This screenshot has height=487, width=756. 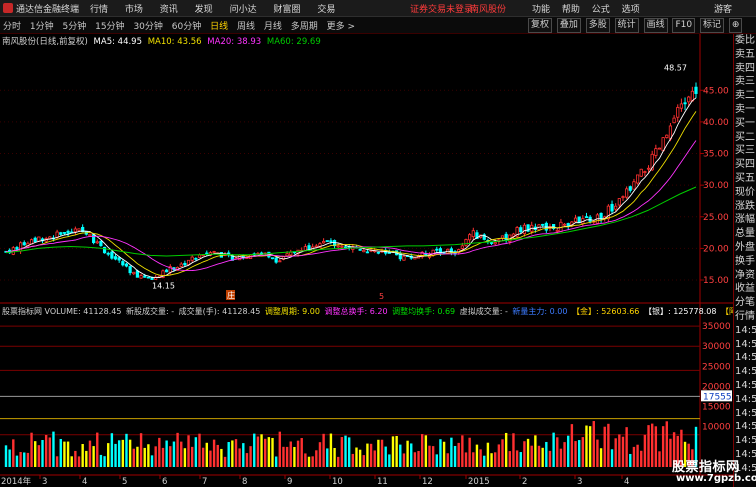 What do you see at coordinates (745, 55) in the screenshot?
I see `panel-item: 卖五` at bounding box center [745, 55].